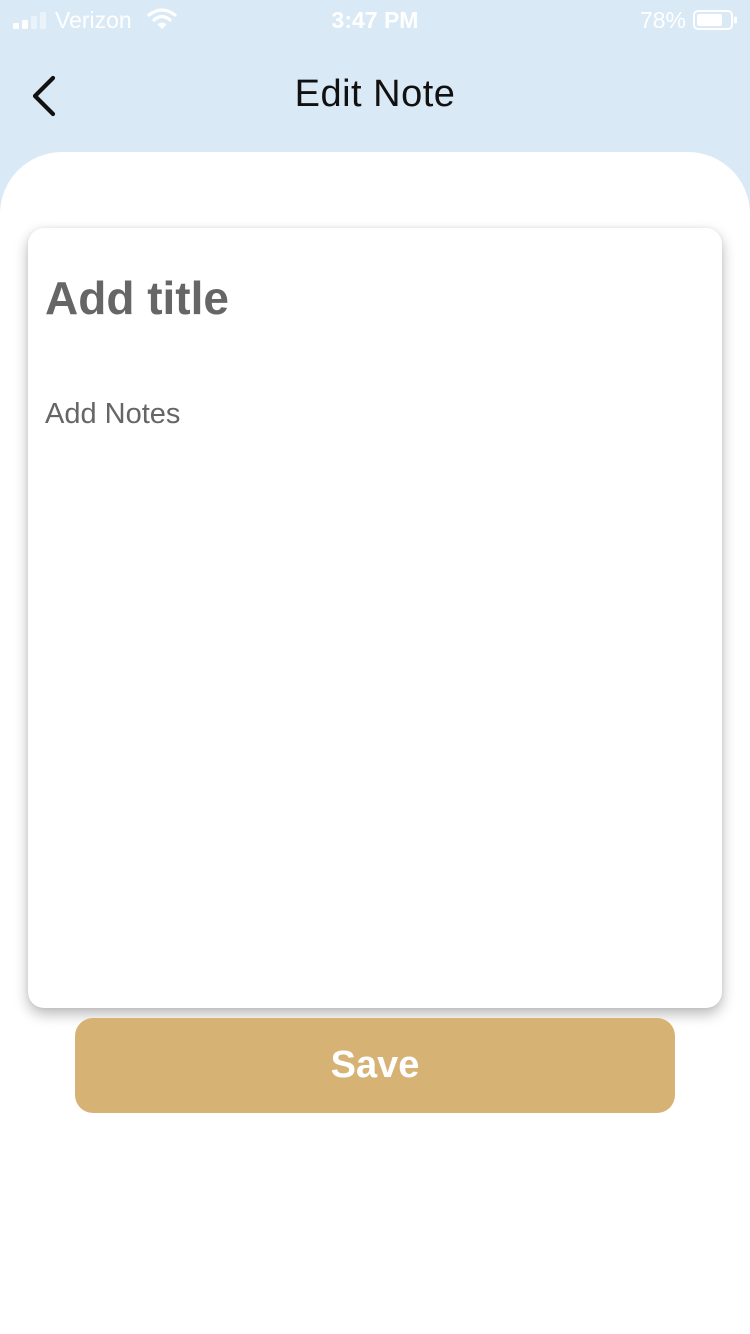 The image size is (750, 1334). What do you see at coordinates (375, 1065) in the screenshot?
I see `save-button: Save` at bounding box center [375, 1065].